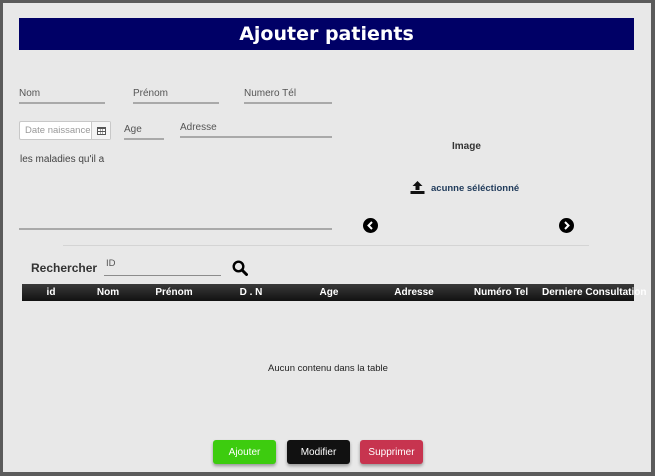 Image resolution: width=655 pixels, height=476 pixels. Describe the element at coordinates (251, 292) in the screenshot. I see `column-header-dn: D . N` at that location.